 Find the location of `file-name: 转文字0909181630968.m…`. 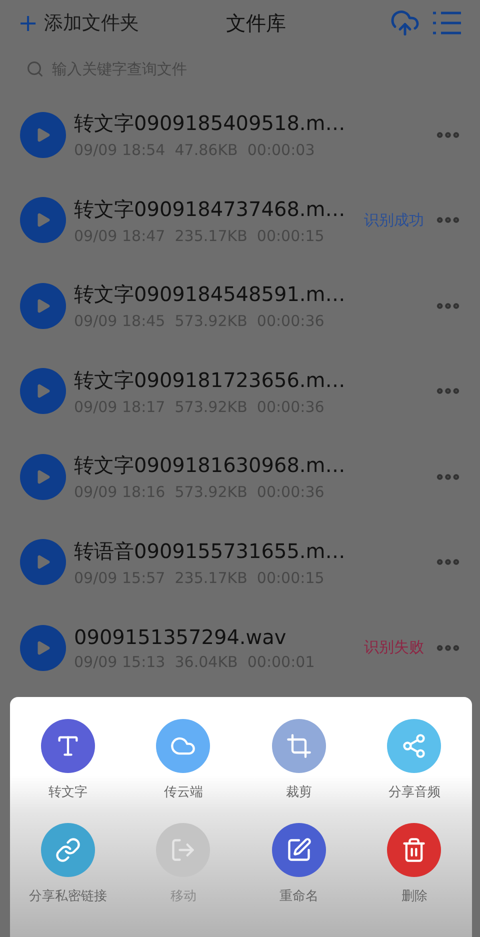

file-name: 转文字0909181630968.m… is located at coordinates (210, 466).